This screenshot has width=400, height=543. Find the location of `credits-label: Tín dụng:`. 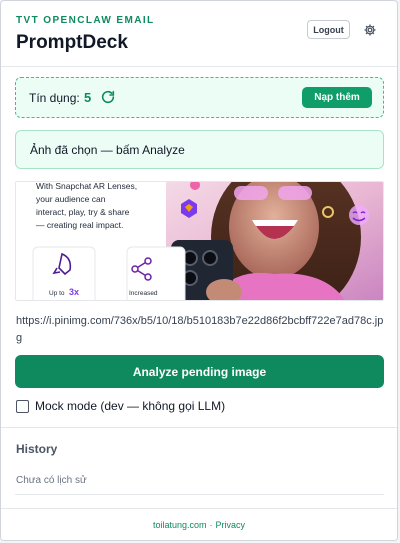

credits-label: Tín dụng: is located at coordinates (54, 98).